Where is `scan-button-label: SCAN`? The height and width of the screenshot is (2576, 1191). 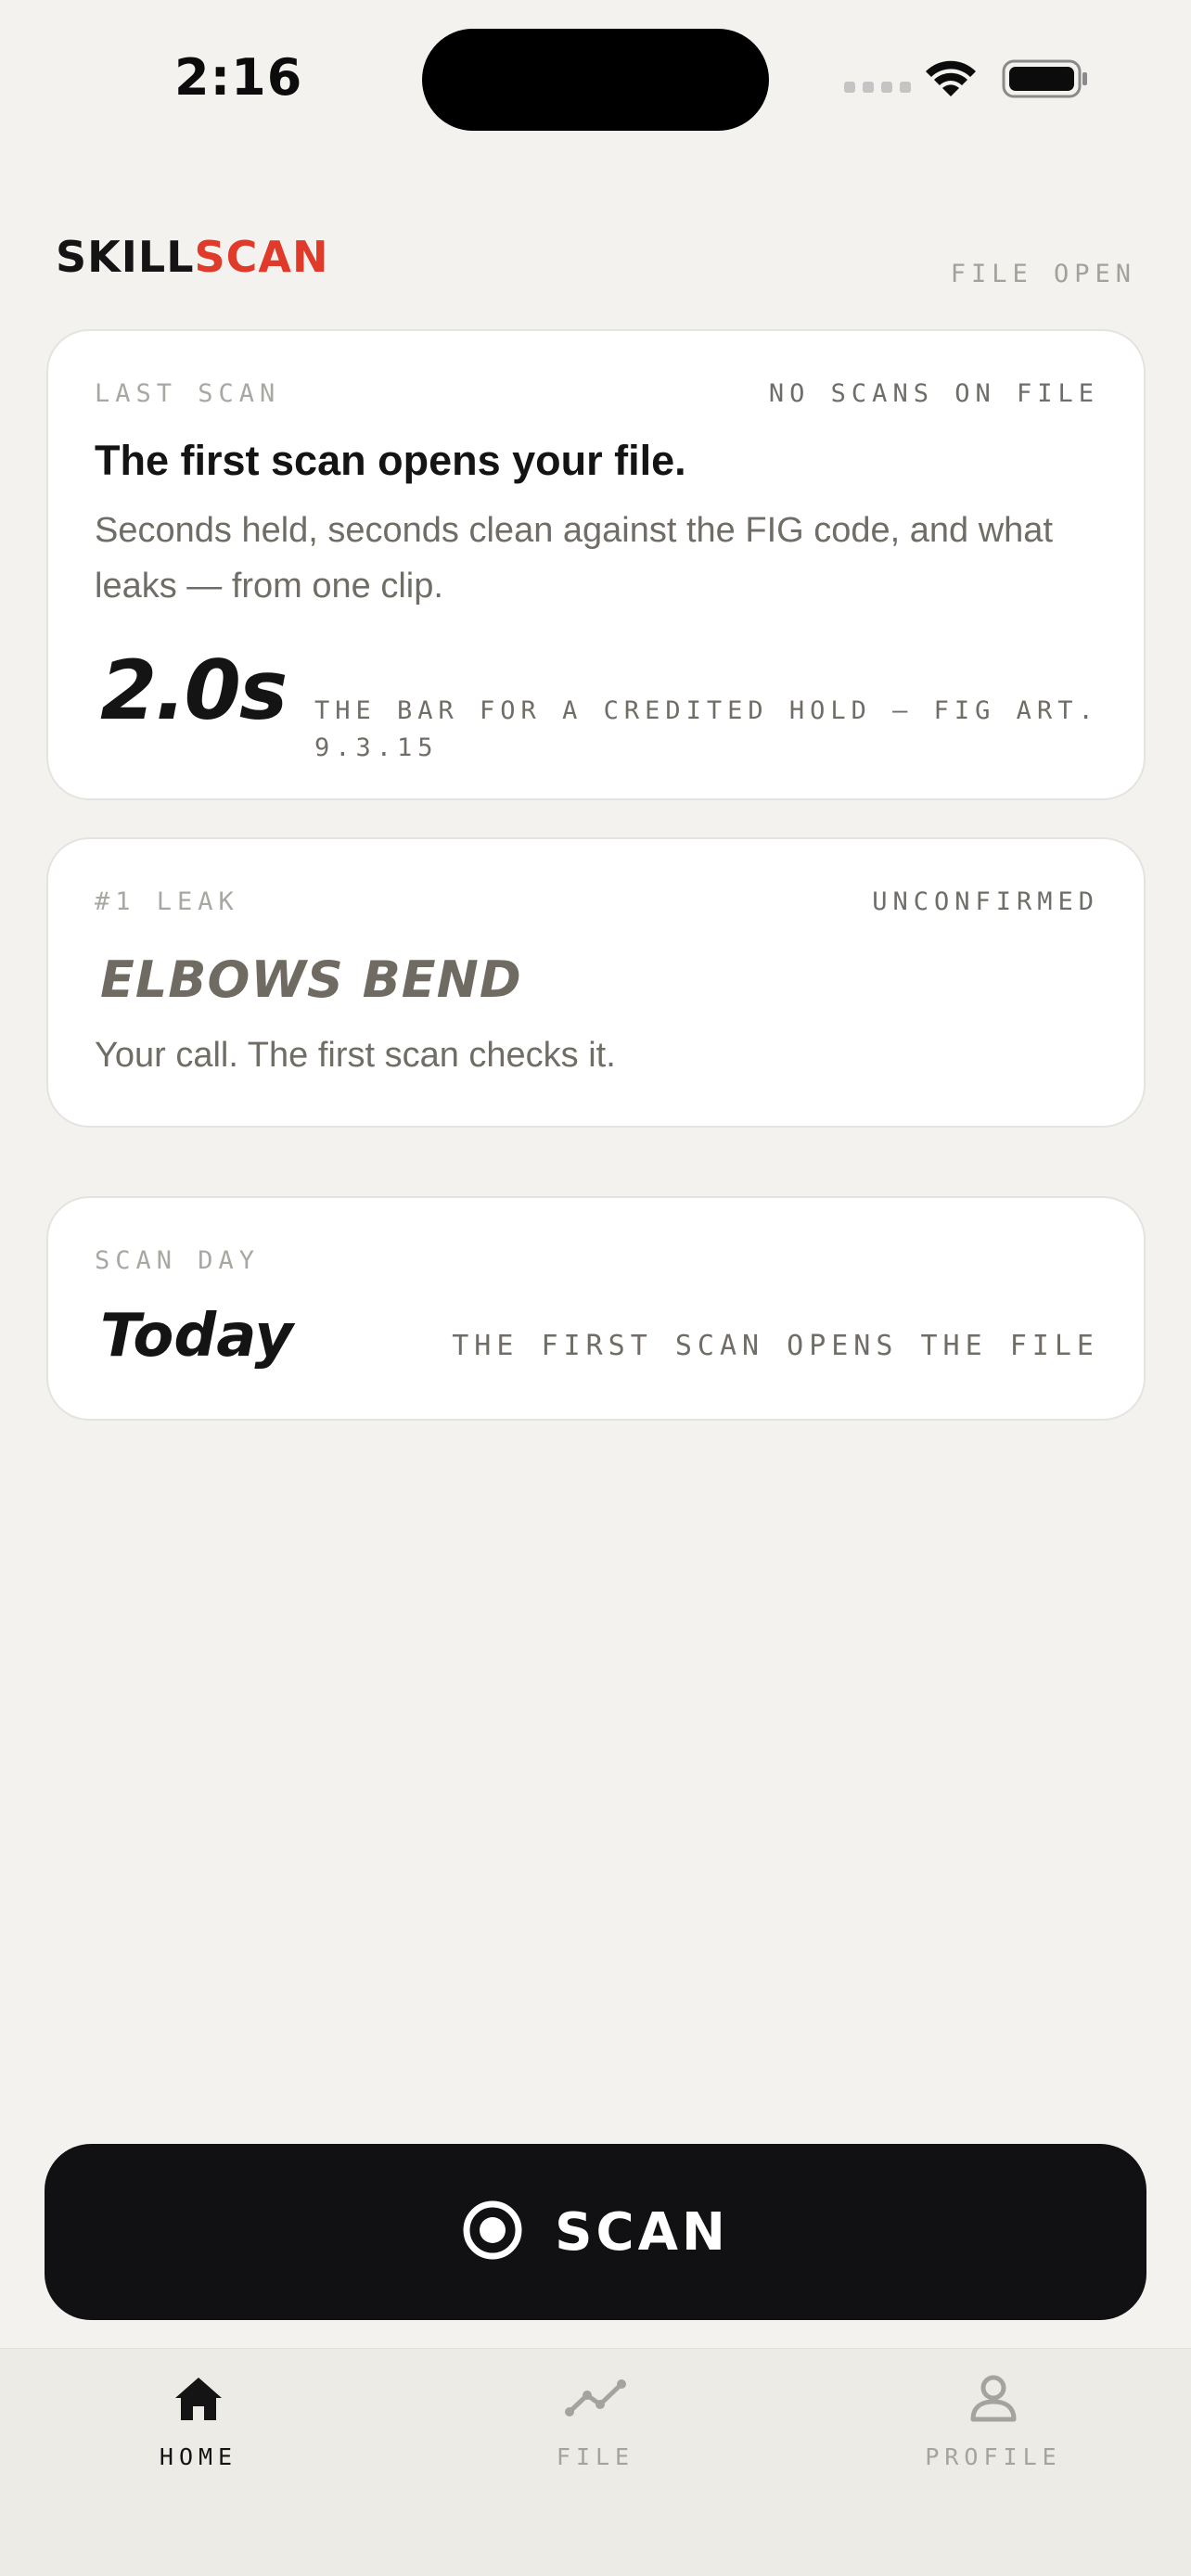 scan-button-label: SCAN is located at coordinates (642, 2232).